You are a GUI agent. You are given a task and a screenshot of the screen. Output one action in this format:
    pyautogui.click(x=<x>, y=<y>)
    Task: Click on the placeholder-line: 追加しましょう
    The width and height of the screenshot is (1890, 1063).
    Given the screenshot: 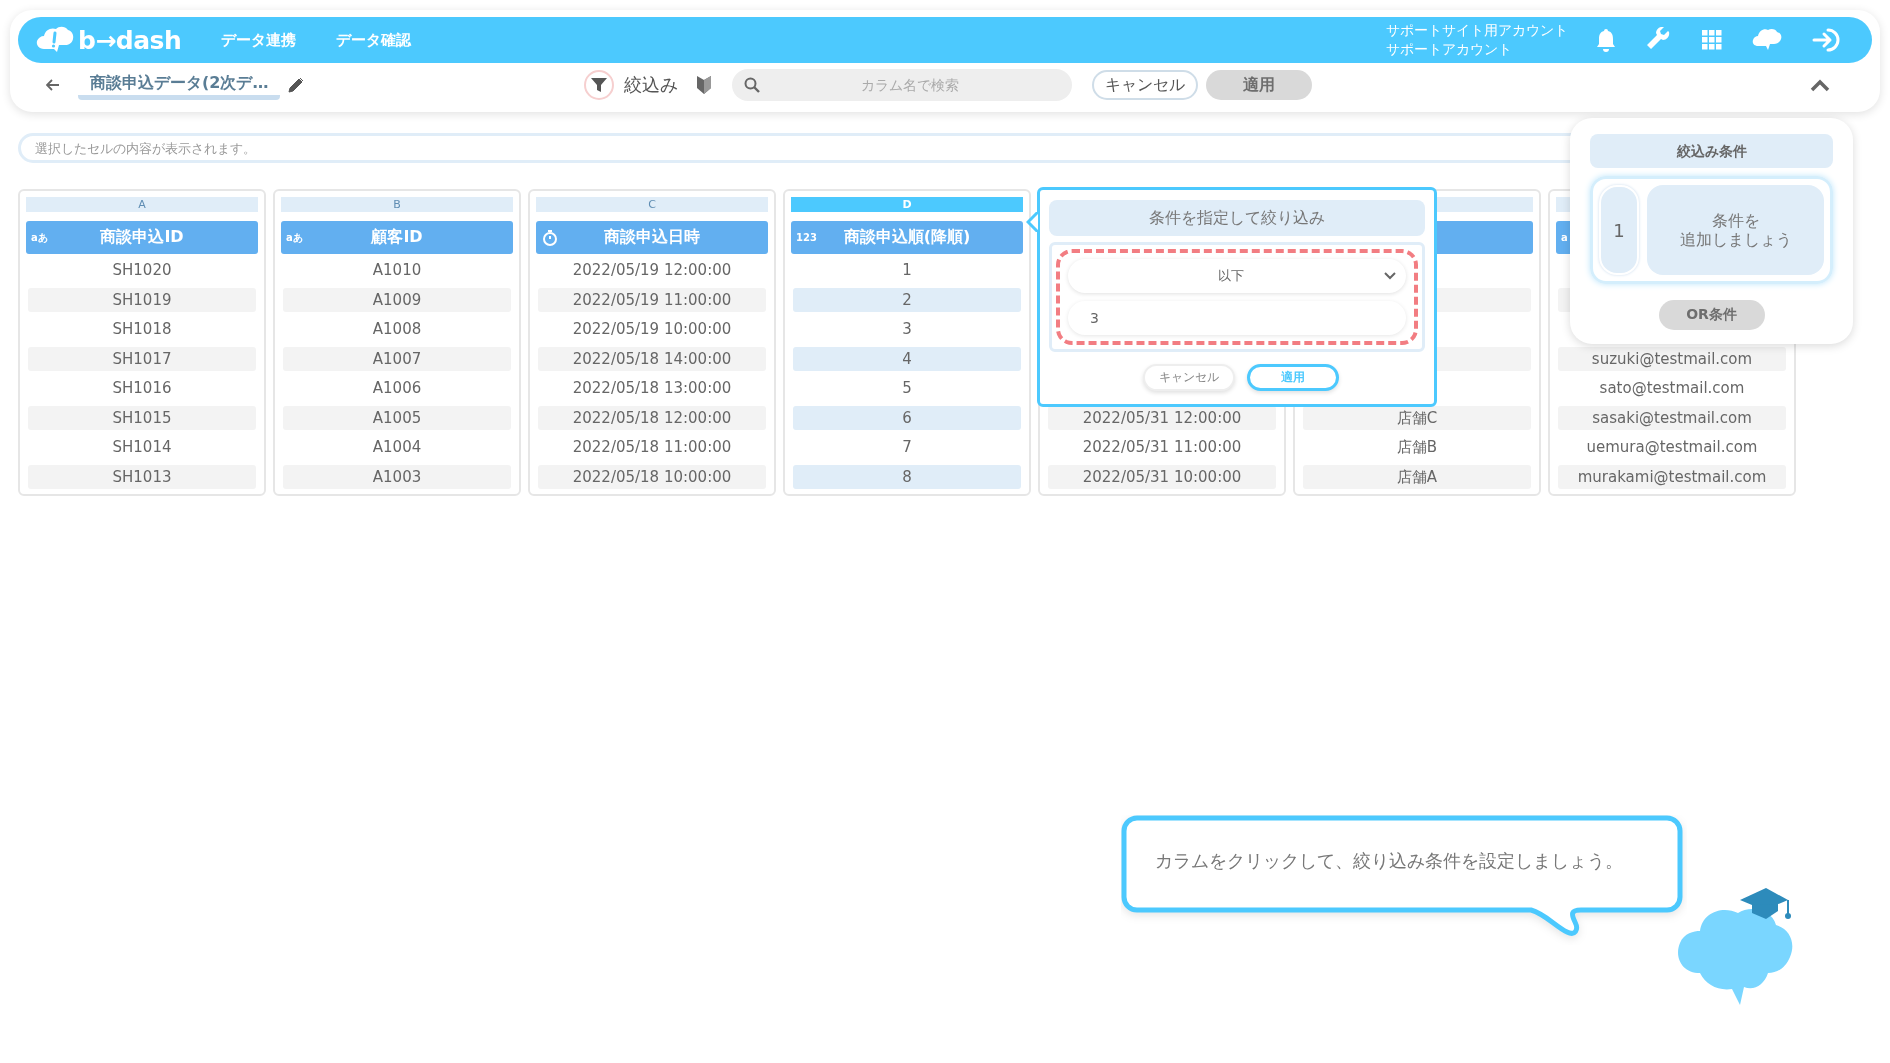 What is the action you would take?
    pyautogui.click(x=1735, y=239)
    